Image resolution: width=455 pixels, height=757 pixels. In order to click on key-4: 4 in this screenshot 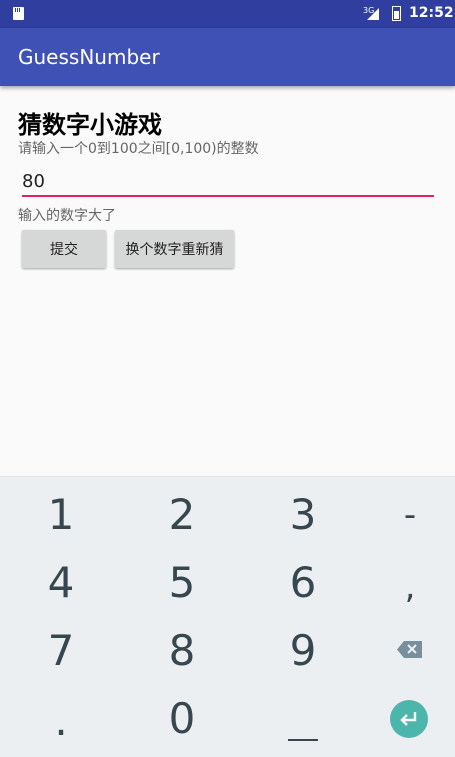, I will do `click(61, 583)`.